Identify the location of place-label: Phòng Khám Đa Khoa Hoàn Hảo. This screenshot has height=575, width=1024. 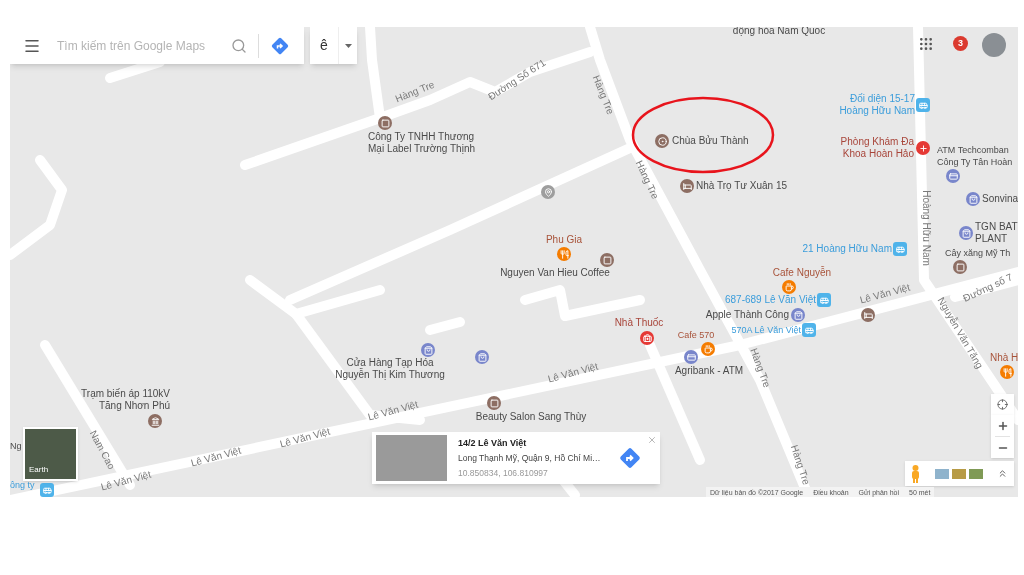
(877, 148).